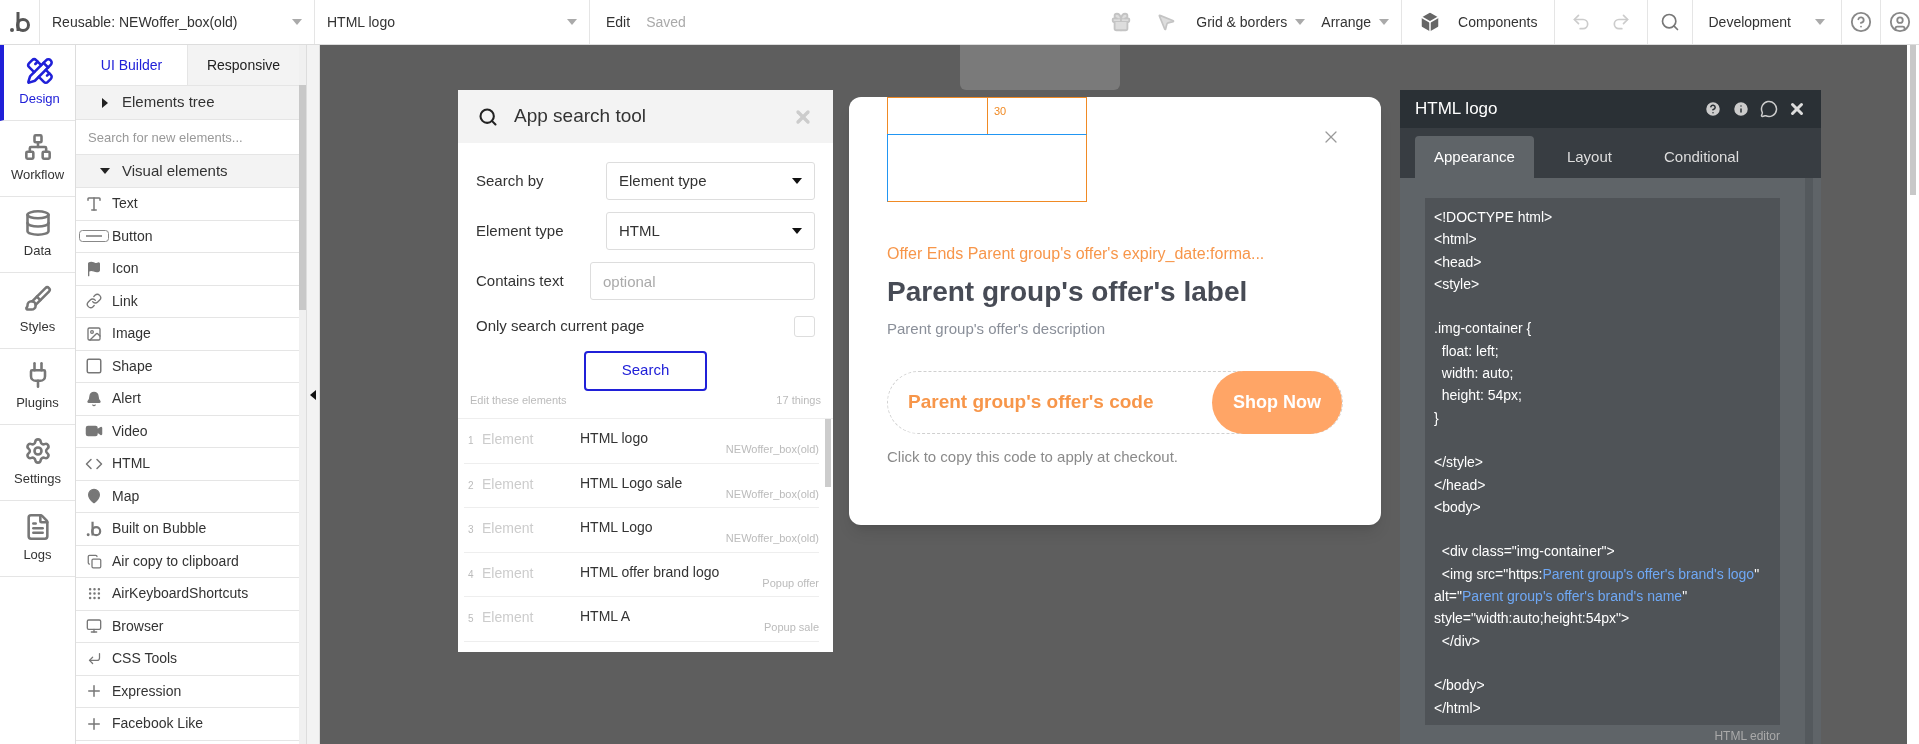  What do you see at coordinates (1458, 708) in the screenshot?
I see `code-line: </html>` at bounding box center [1458, 708].